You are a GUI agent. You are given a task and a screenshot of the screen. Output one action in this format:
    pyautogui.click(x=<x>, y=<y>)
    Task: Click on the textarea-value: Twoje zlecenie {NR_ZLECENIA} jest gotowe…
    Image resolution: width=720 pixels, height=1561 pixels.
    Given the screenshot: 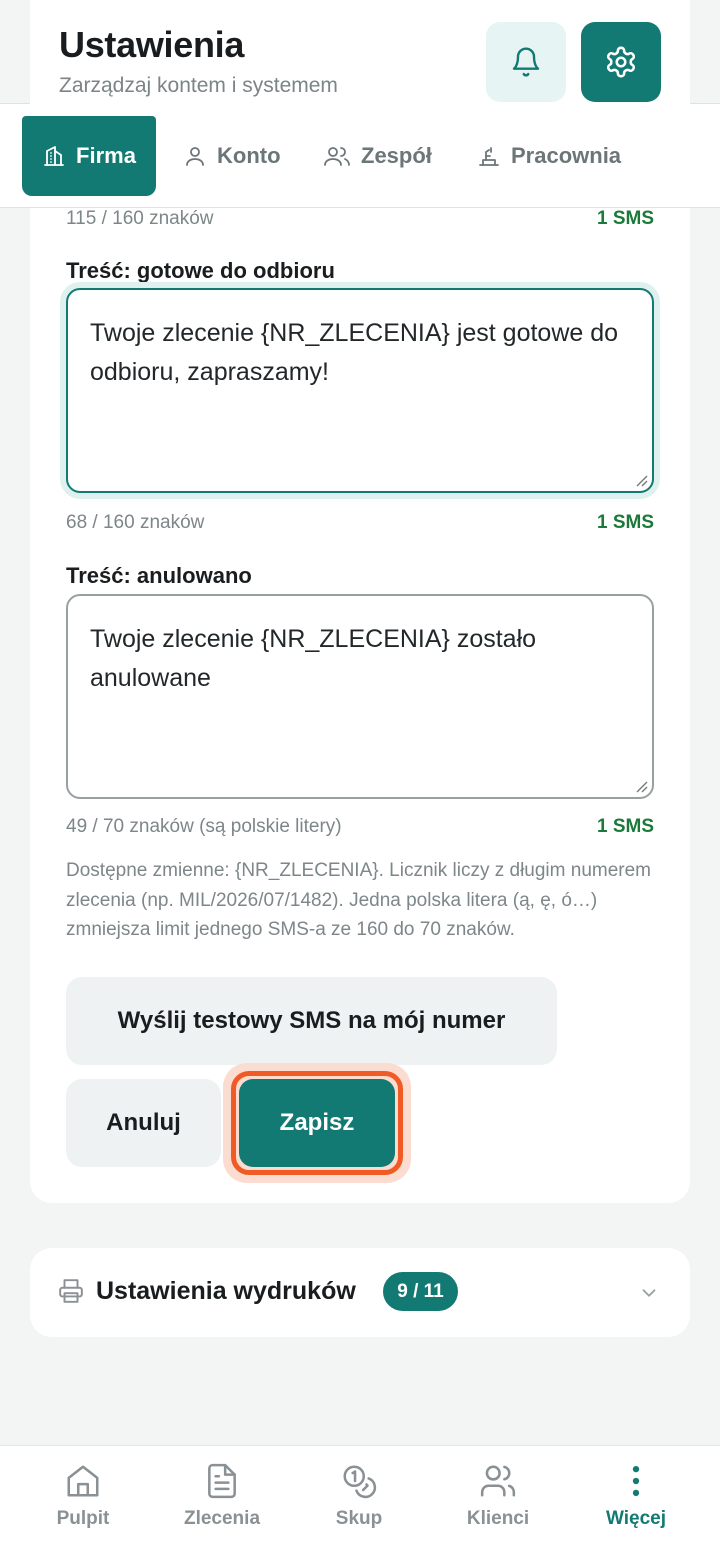 What is the action you would take?
    pyautogui.click(x=354, y=352)
    